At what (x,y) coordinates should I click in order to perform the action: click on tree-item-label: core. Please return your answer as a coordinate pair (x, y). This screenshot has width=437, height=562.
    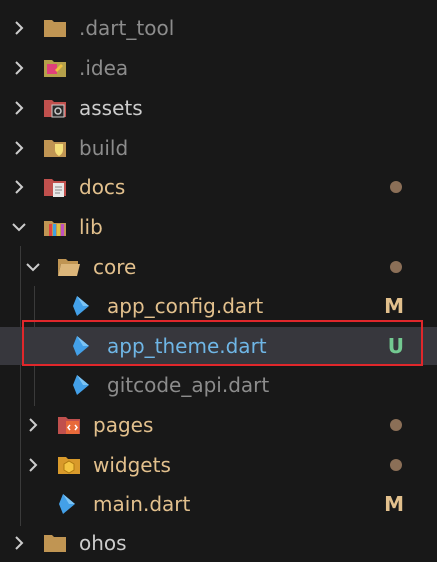
    Looking at the image, I should click on (115, 267).